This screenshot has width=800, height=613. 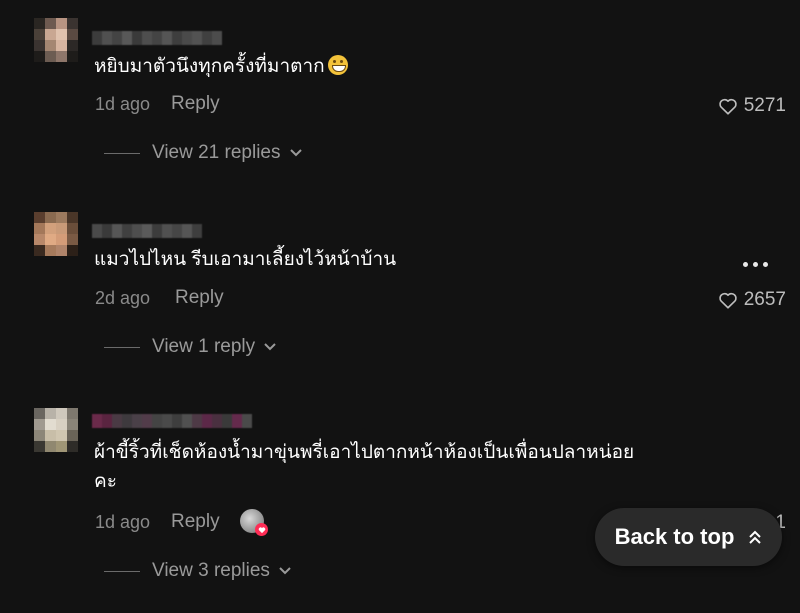 What do you see at coordinates (764, 299) in the screenshot?
I see `like-count: 2657` at bounding box center [764, 299].